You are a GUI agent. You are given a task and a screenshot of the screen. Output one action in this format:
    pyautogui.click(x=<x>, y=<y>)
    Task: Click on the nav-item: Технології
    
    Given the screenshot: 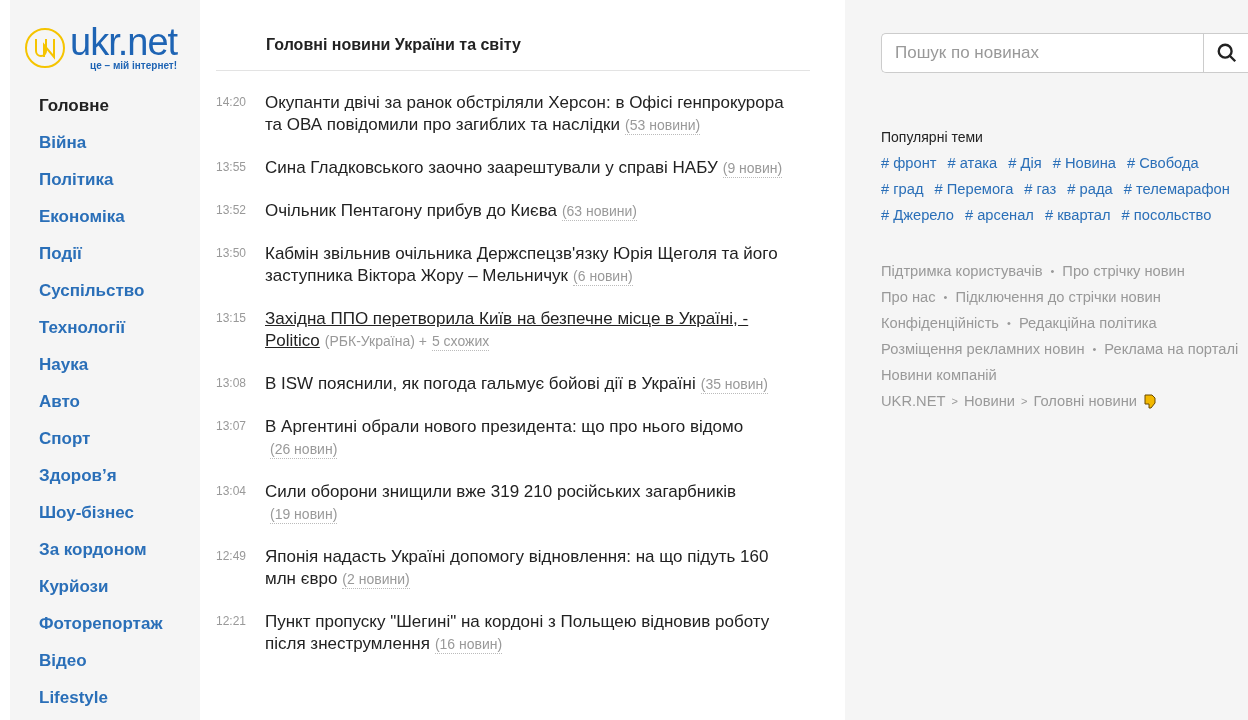 What is the action you would take?
    pyautogui.click(x=82, y=327)
    